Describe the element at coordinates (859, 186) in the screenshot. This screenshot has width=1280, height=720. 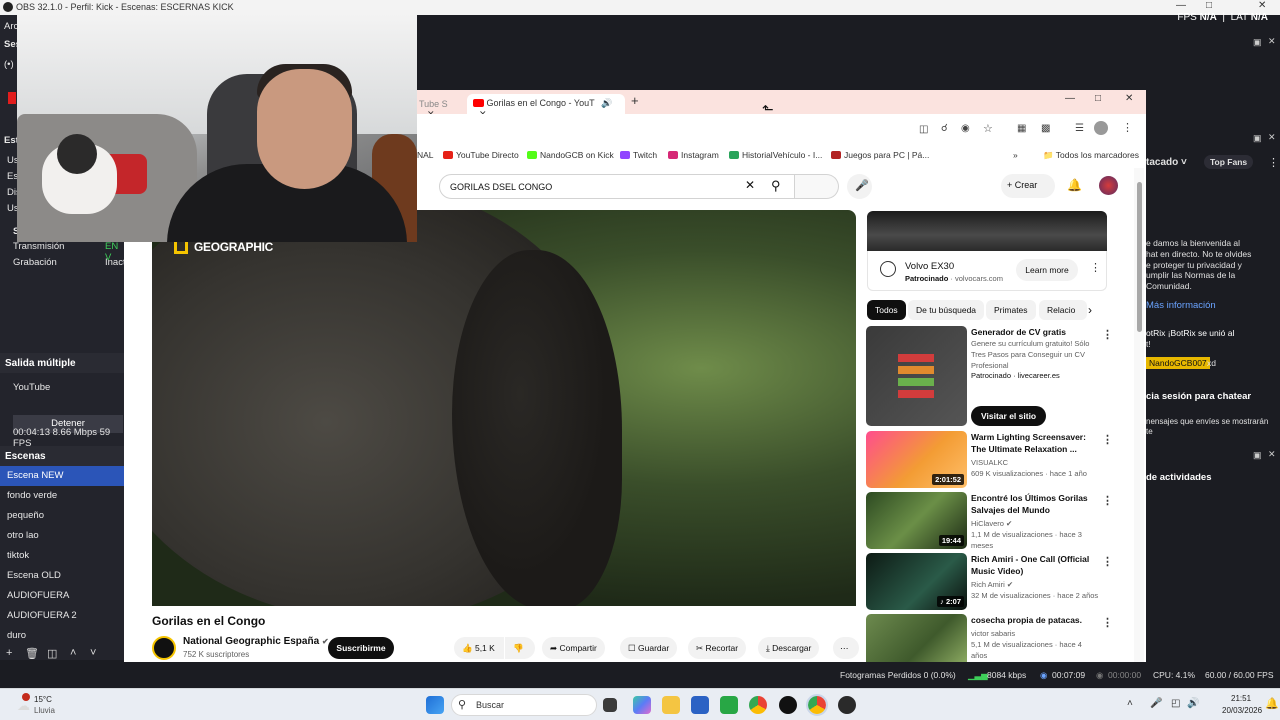
I see `voice-search-button: 🎤` at that location.